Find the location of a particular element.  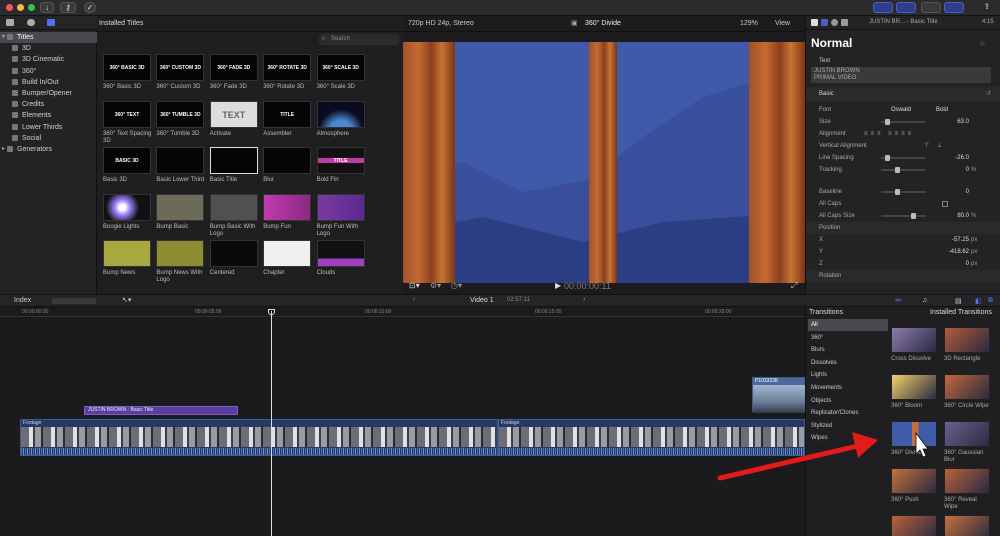

show-inspector-button is located at coordinates (954, 7).